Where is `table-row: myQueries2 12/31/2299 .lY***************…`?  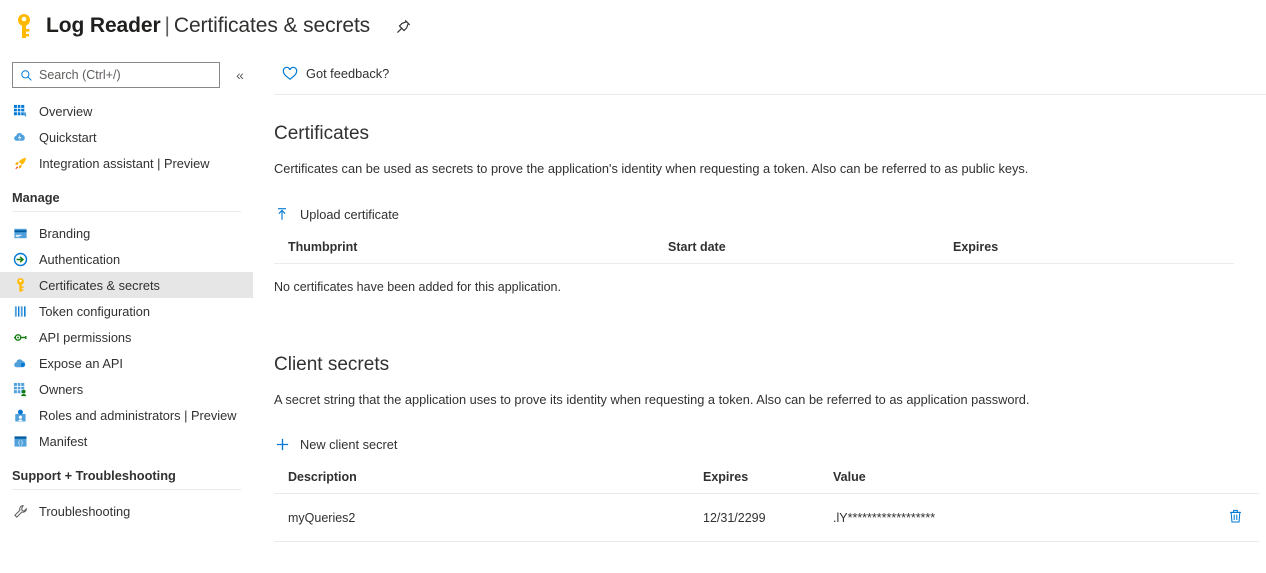
table-row: myQueries2 12/31/2299 .lY***************… is located at coordinates (766, 517).